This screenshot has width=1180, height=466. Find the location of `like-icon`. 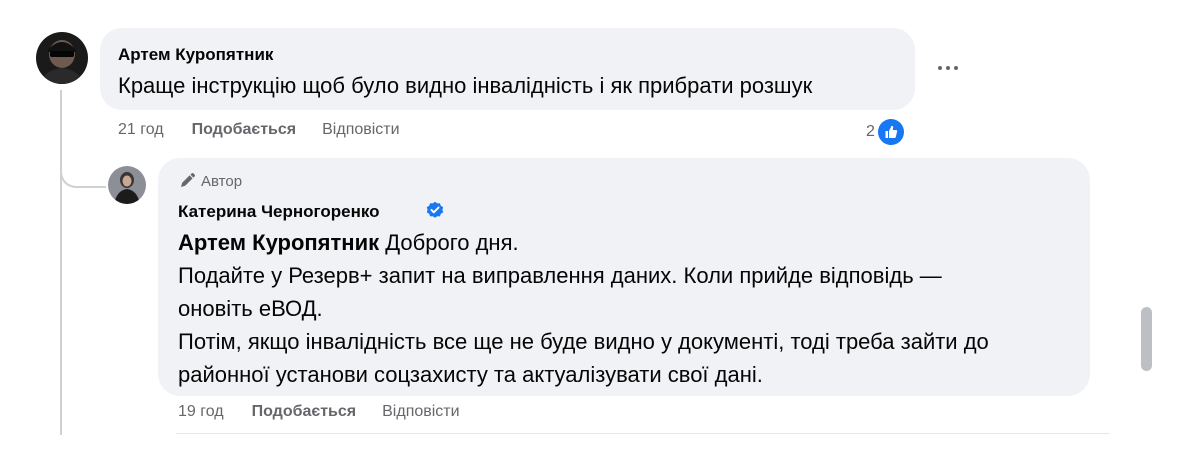

like-icon is located at coordinates (890, 132).